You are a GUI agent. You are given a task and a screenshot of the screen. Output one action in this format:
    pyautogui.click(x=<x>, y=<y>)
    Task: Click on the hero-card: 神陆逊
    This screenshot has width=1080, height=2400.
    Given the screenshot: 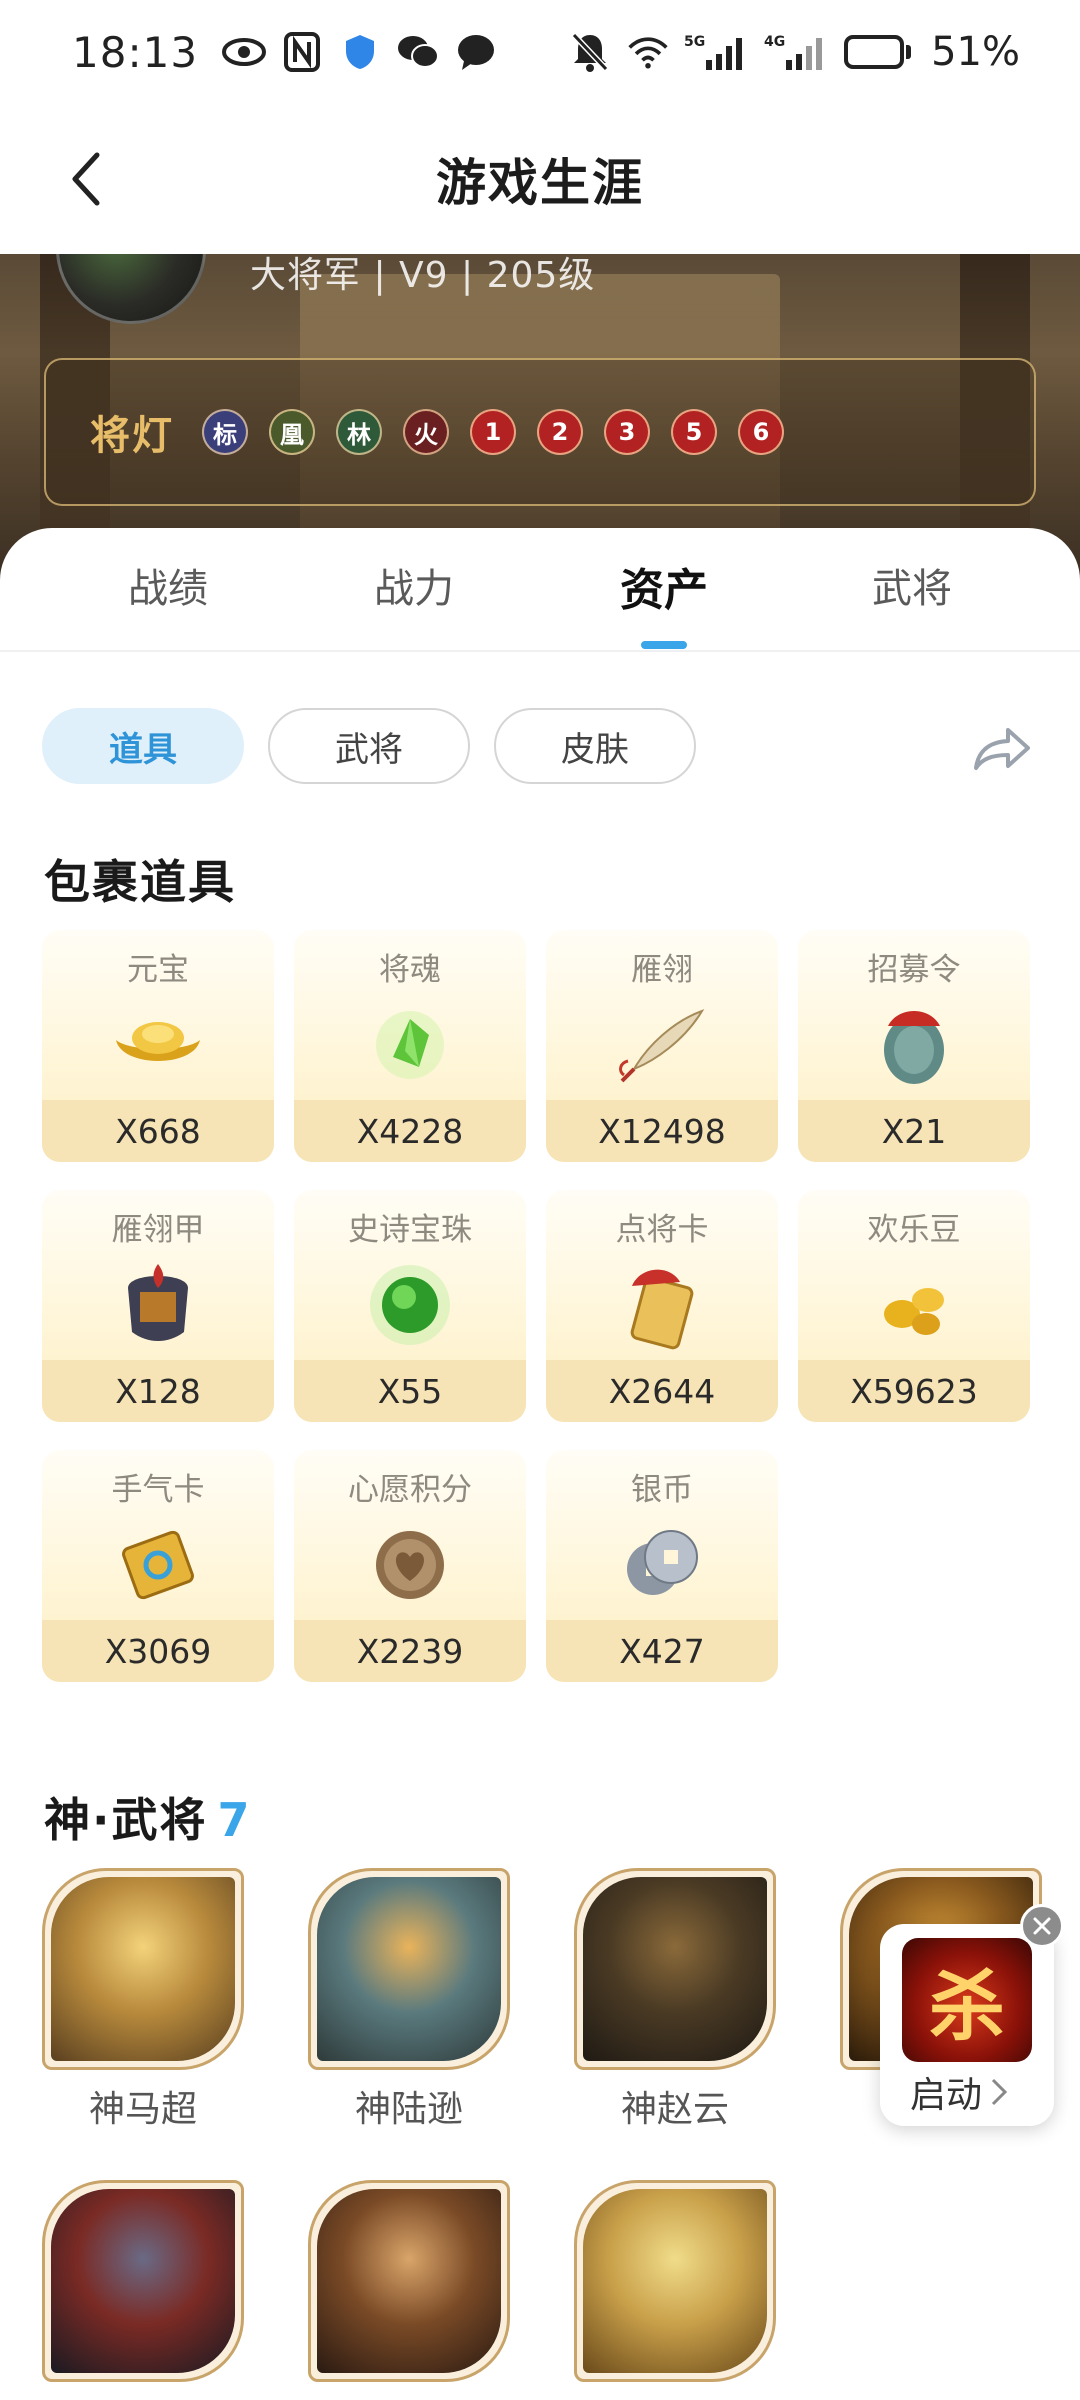 What is the action you would take?
    pyautogui.click(x=409, y=2000)
    